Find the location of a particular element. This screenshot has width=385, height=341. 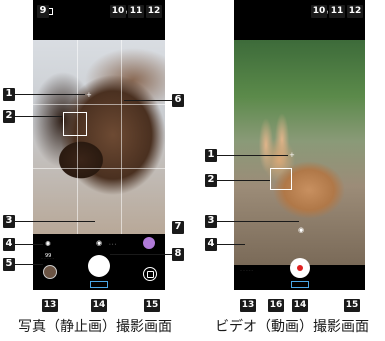

video-caption: ビデオ（動画）撮影画面 is located at coordinates (292, 327).